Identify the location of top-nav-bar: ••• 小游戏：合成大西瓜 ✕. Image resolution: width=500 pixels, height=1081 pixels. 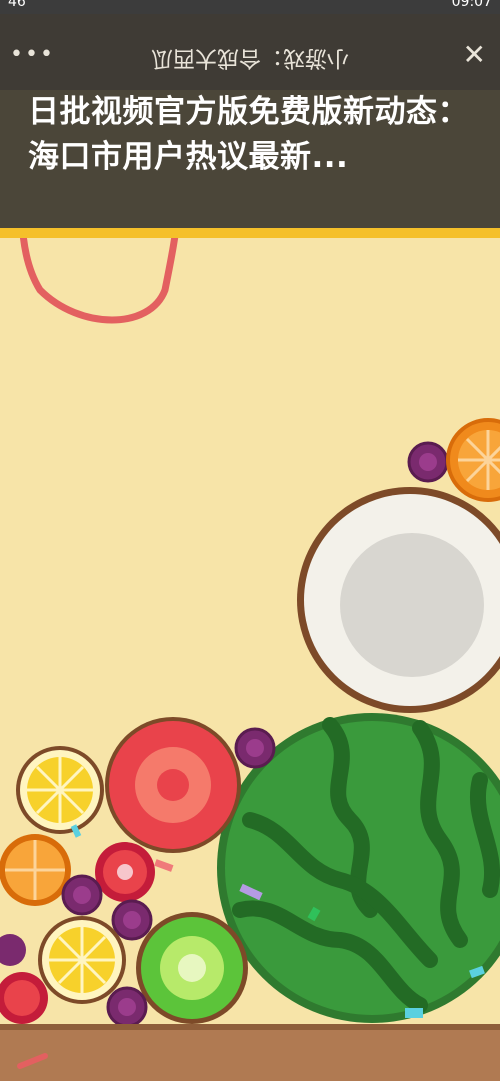
(250, 52).